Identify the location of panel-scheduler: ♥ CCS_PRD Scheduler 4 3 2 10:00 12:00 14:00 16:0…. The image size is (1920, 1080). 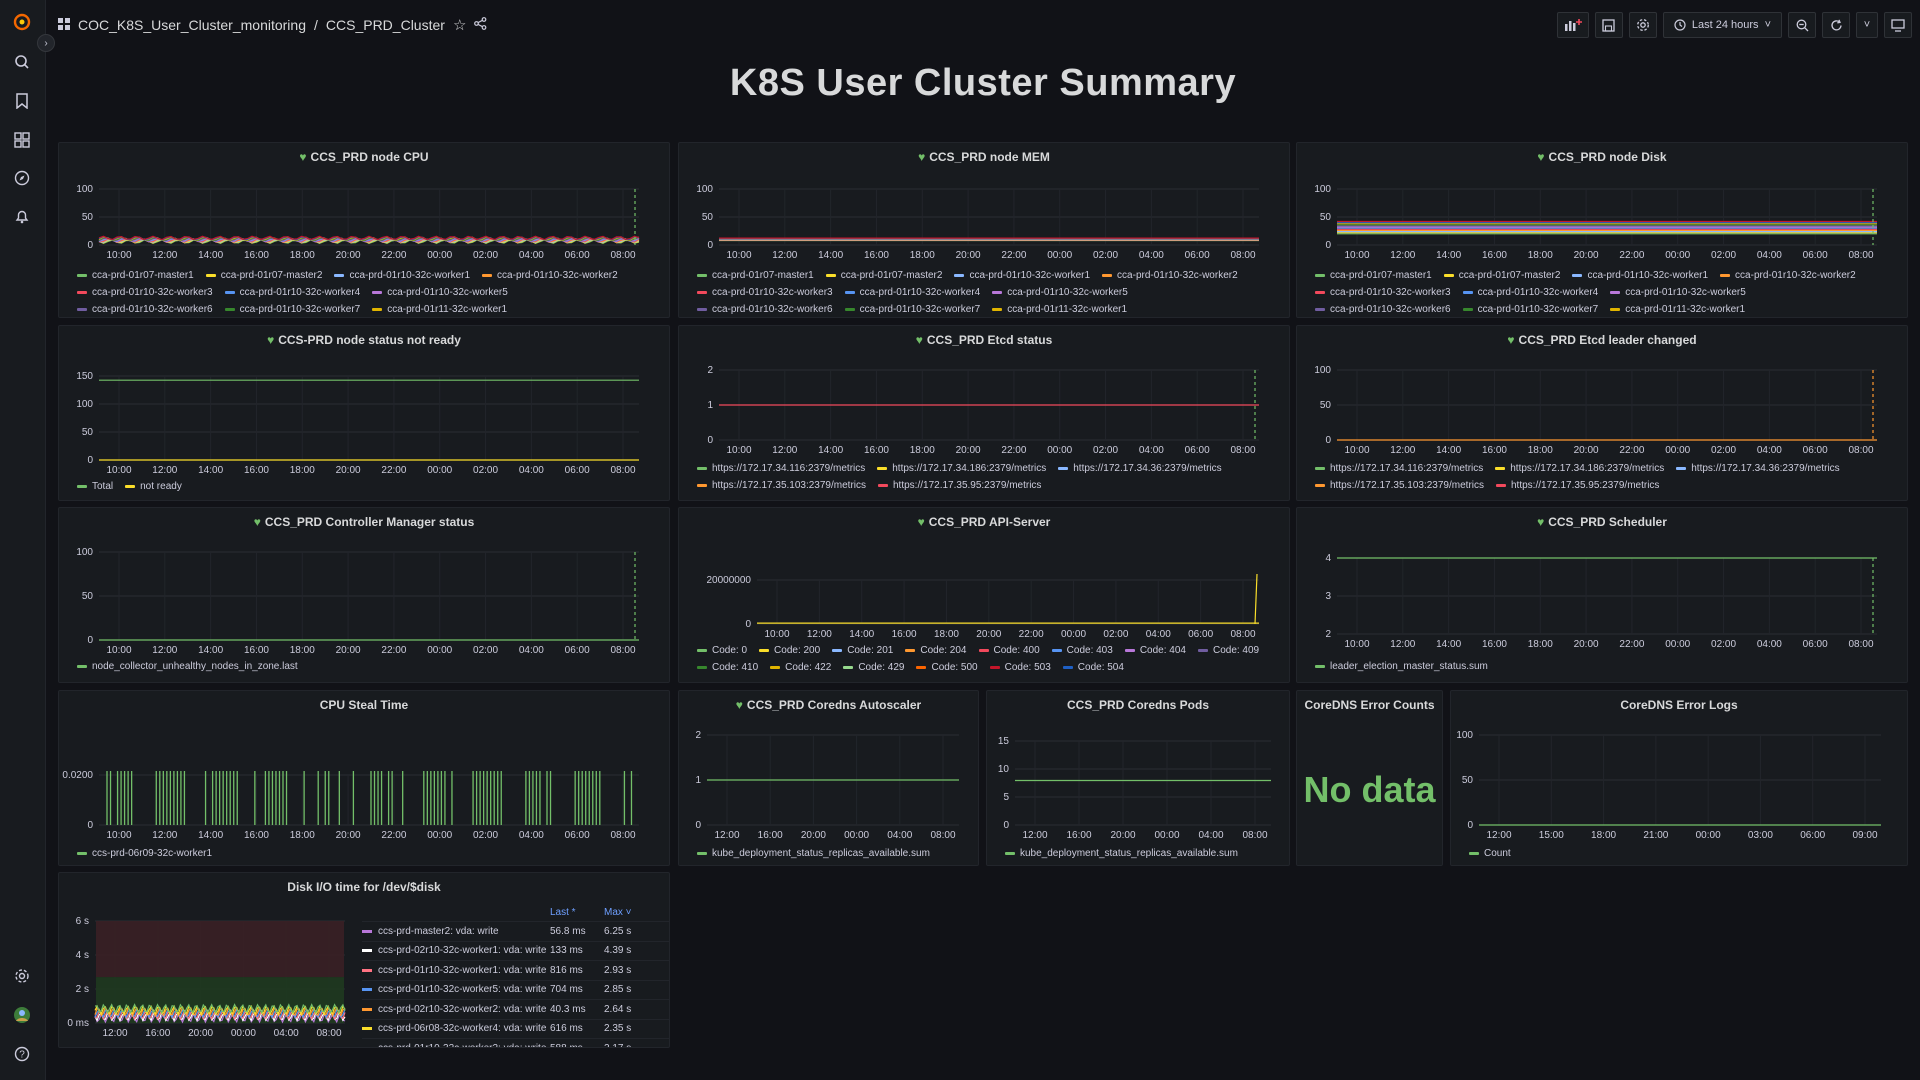
(1602, 595).